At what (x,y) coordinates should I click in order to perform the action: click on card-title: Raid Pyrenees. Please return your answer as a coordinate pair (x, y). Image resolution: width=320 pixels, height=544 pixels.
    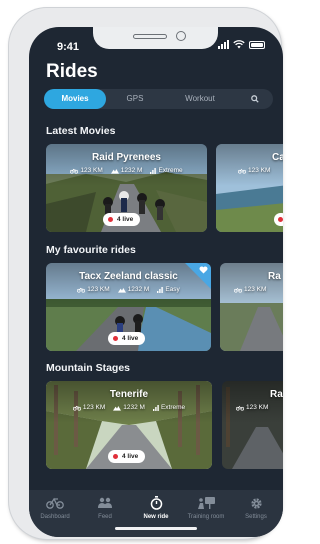
    Looking at the image, I should click on (126, 157).